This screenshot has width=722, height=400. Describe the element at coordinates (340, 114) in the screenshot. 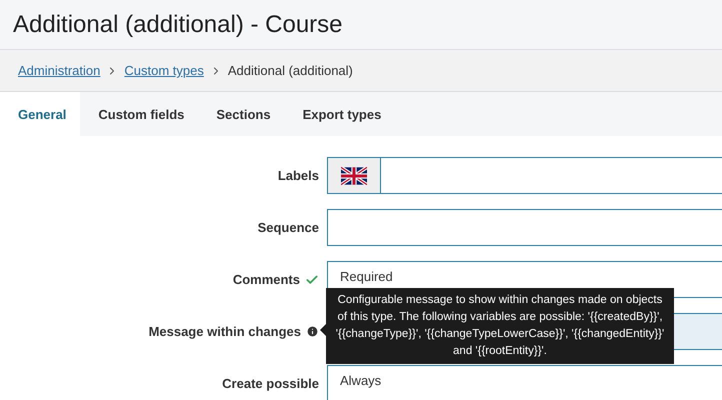

I see `tab: Export types` at that location.